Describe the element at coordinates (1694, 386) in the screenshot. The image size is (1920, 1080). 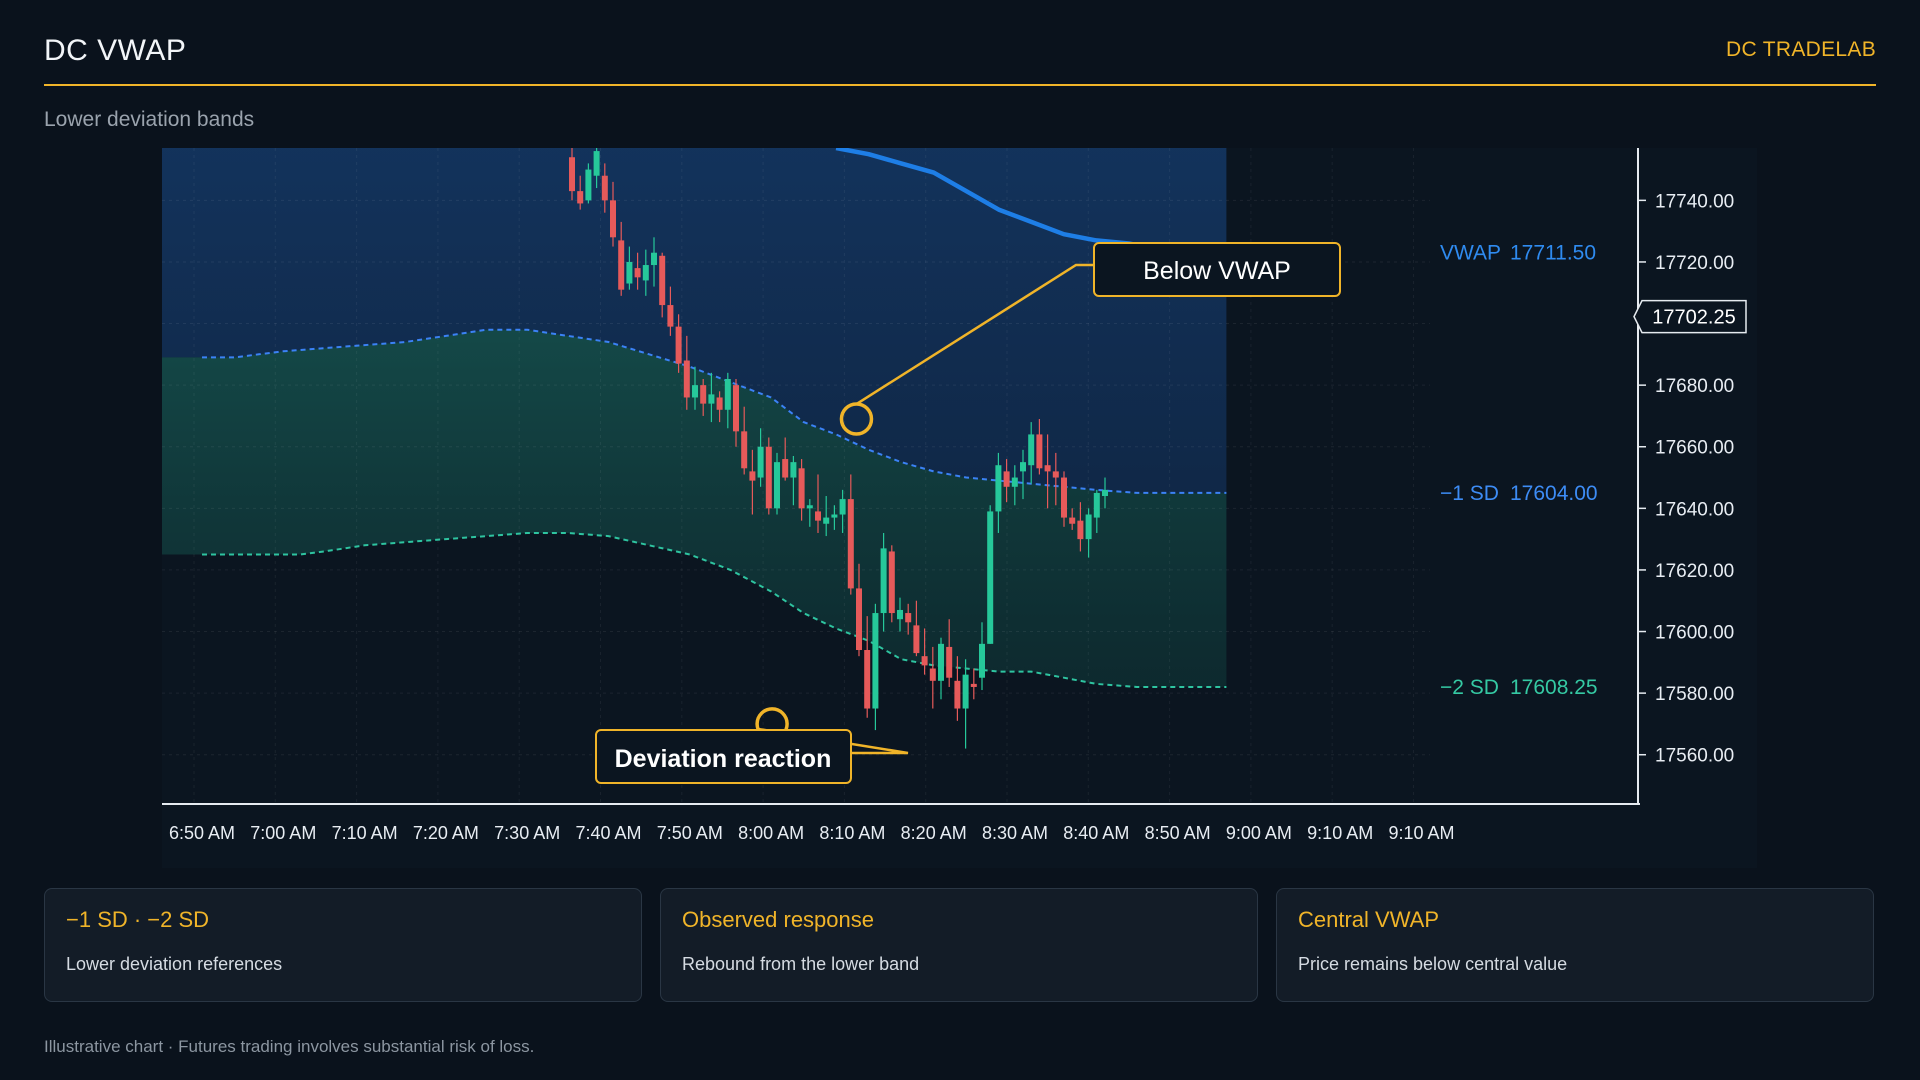
I see `y-tick-label: 17680.00` at that location.